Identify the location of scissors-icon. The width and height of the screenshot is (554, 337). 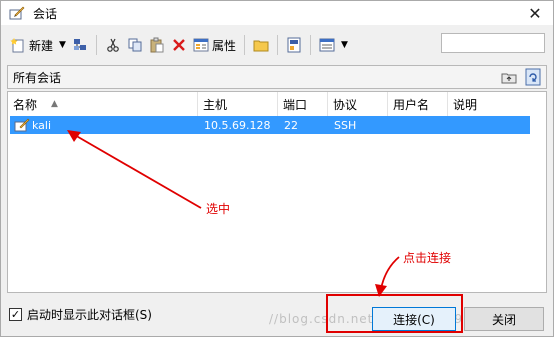
(113, 45).